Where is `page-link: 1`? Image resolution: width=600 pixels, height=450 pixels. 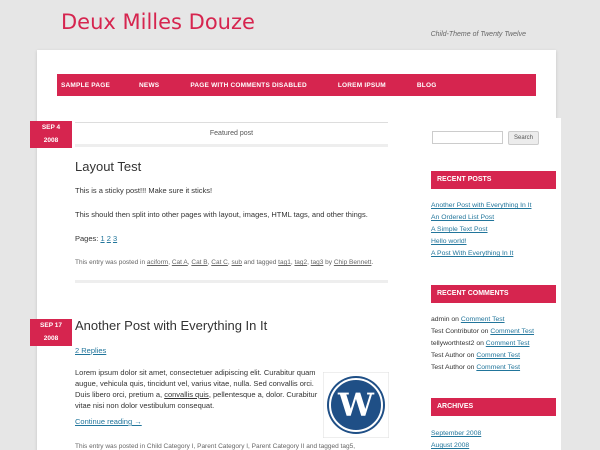
page-link: 1 is located at coordinates (102, 238).